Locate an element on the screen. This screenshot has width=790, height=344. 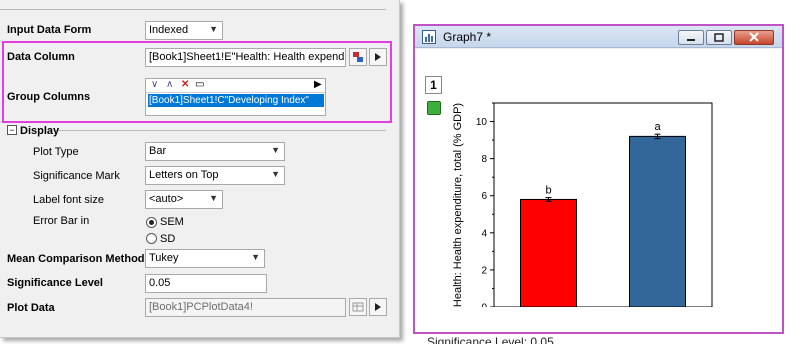
delete-icon: ✕ is located at coordinates (185, 84).